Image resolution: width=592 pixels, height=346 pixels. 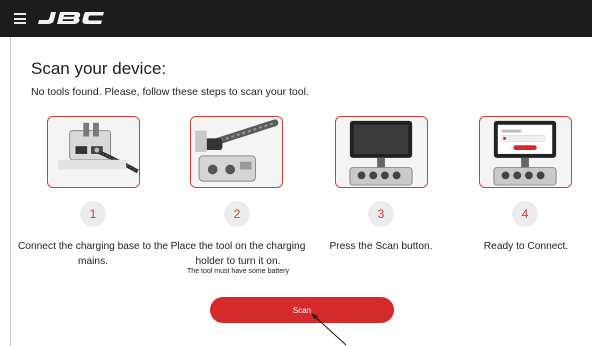 What do you see at coordinates (381, 246) in the screenshot?
I see `step-3-label: Press the Scan button.` at bounding box center [381, 246].